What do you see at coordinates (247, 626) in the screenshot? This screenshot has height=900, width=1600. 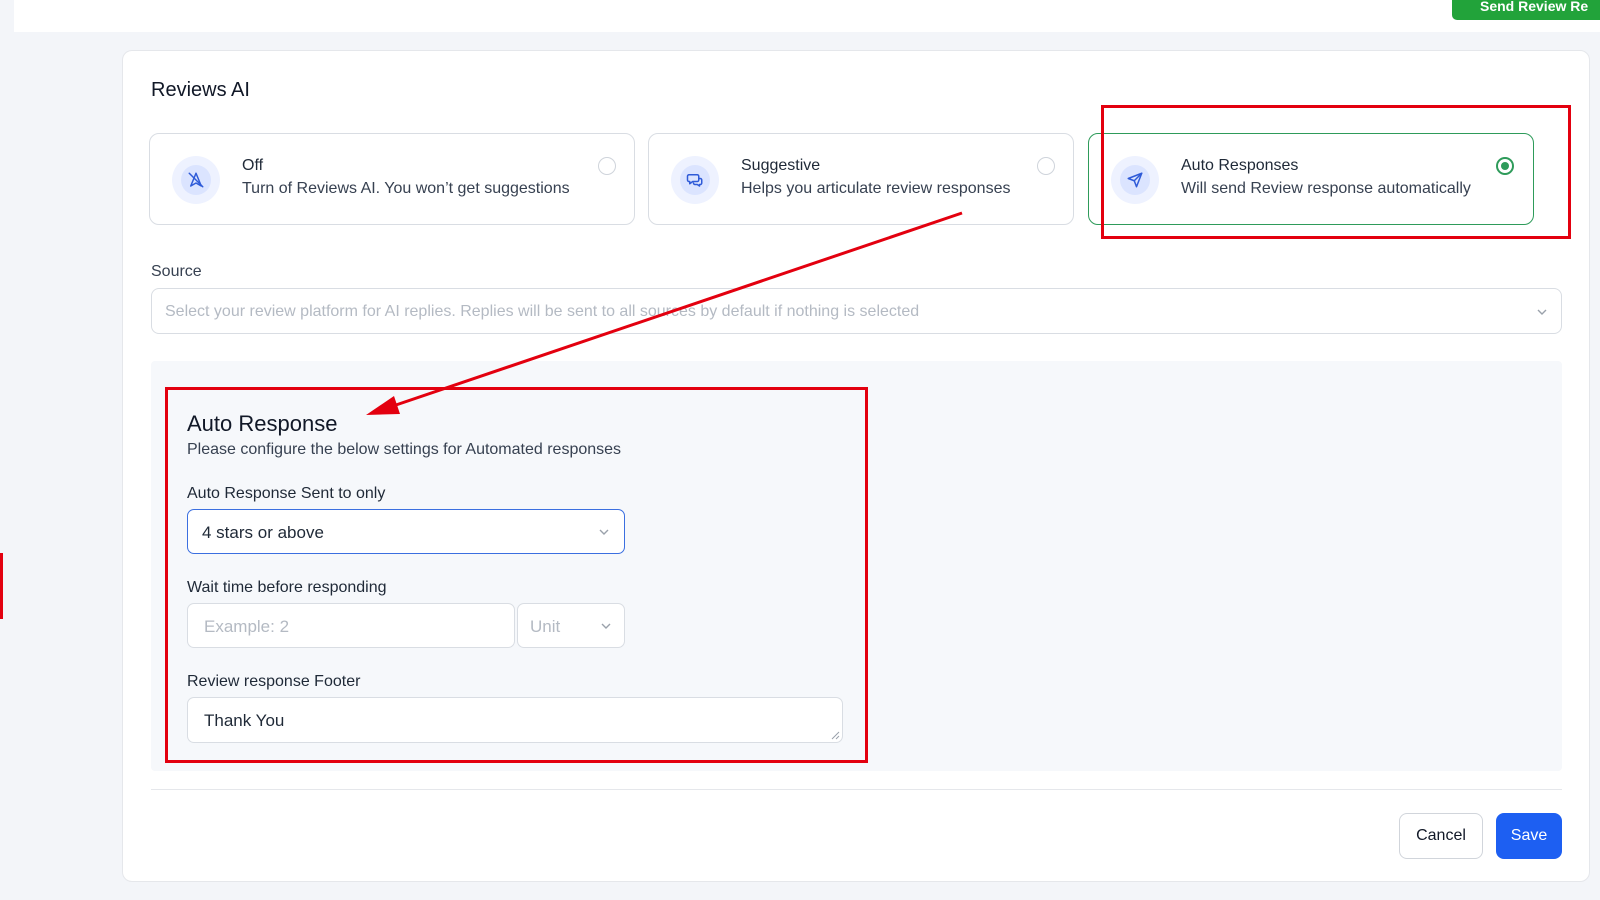 I see `wait-time-placeholder: Example: 2` at bounding box center [247, 626].